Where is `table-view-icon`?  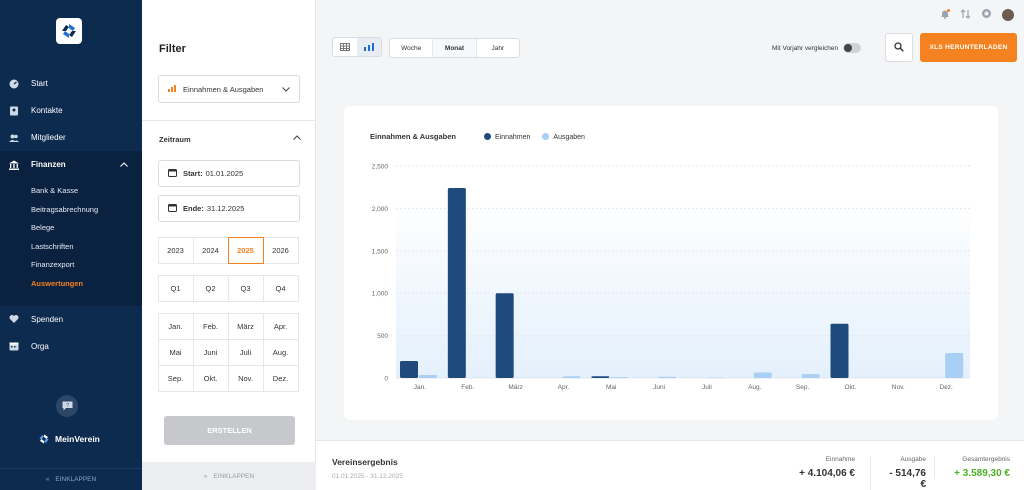 table-view-icon is located at coordinates (345, 47).